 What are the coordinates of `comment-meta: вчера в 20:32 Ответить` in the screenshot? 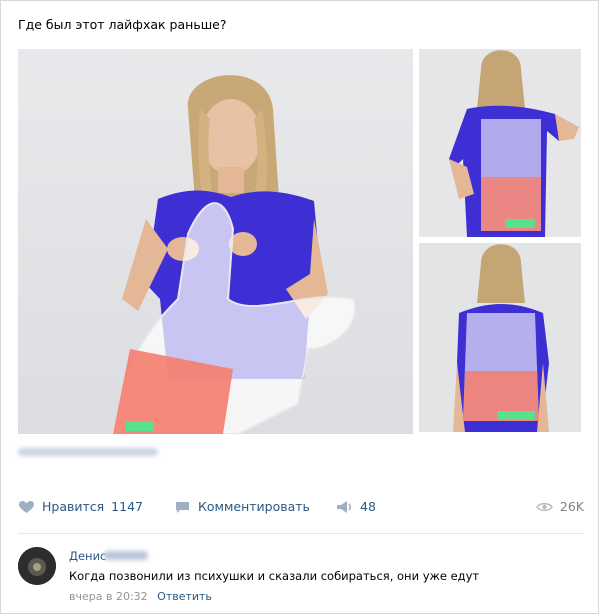 It's located at (140, 596).